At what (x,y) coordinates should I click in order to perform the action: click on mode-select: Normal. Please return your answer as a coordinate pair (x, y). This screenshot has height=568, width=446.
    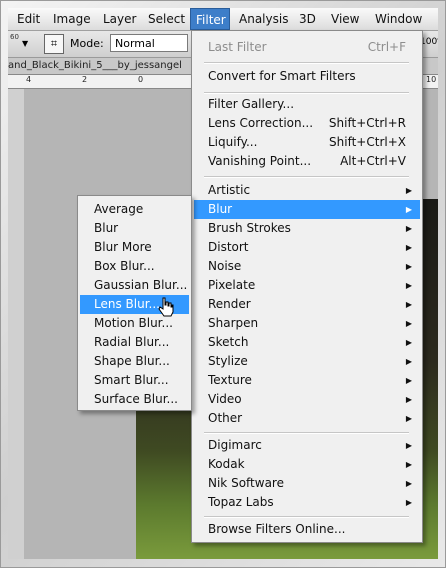
    Looking at the image, I should click on (149, 43).